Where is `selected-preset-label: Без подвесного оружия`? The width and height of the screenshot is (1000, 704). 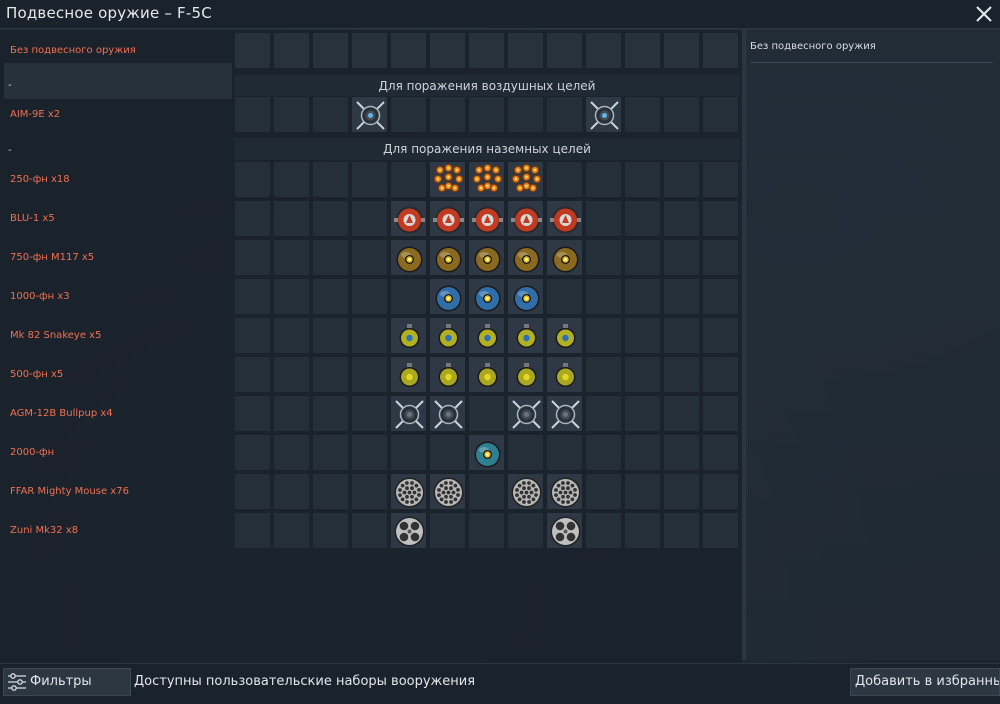
selected-preset-label: Без подвесного оружия is located at coordinates (120, 50).